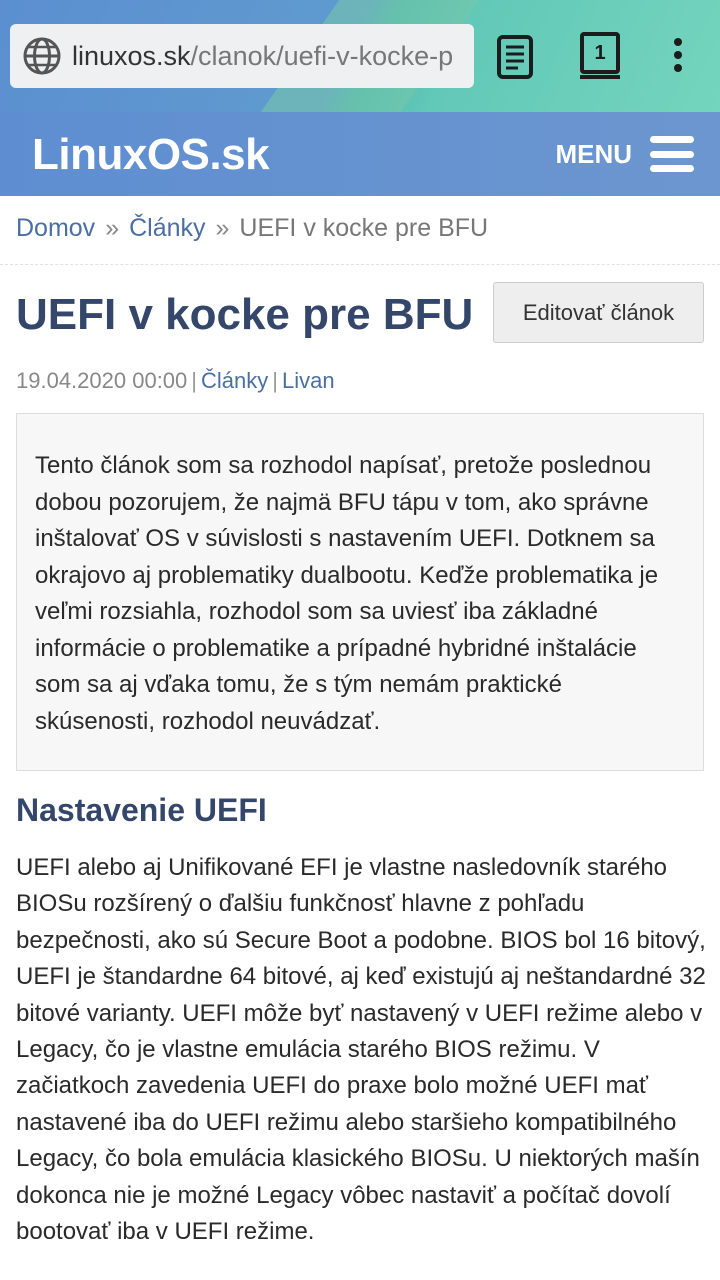 This screenshot has width=720, height=1280. Describe the element at coordinates (234, 380) in the screenshot. I see `article-category-link: Články` at that location.